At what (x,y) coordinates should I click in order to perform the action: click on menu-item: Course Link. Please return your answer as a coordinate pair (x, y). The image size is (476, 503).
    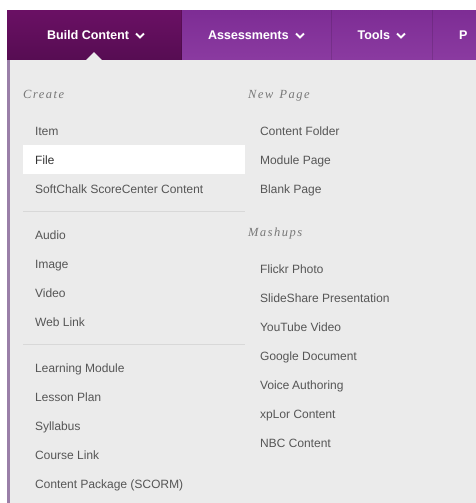
    Looking at the image, I should click on (134, 454).